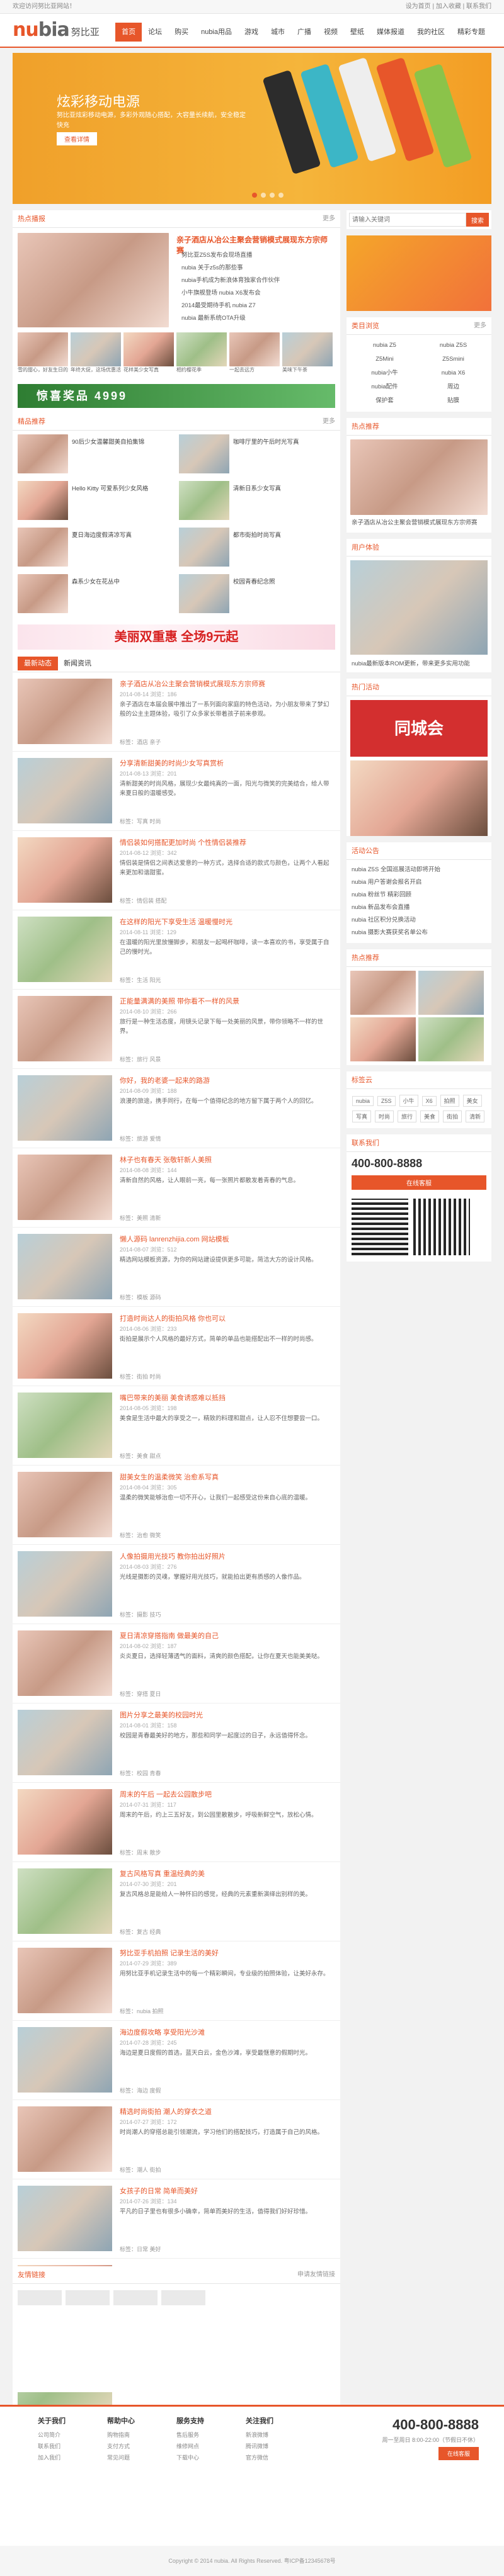 The height and width of the screenshot is (2576, 504). Describe the element at coordinates (386, 1101) in the screenshot. I see `tag-item: Z5S` at that location.